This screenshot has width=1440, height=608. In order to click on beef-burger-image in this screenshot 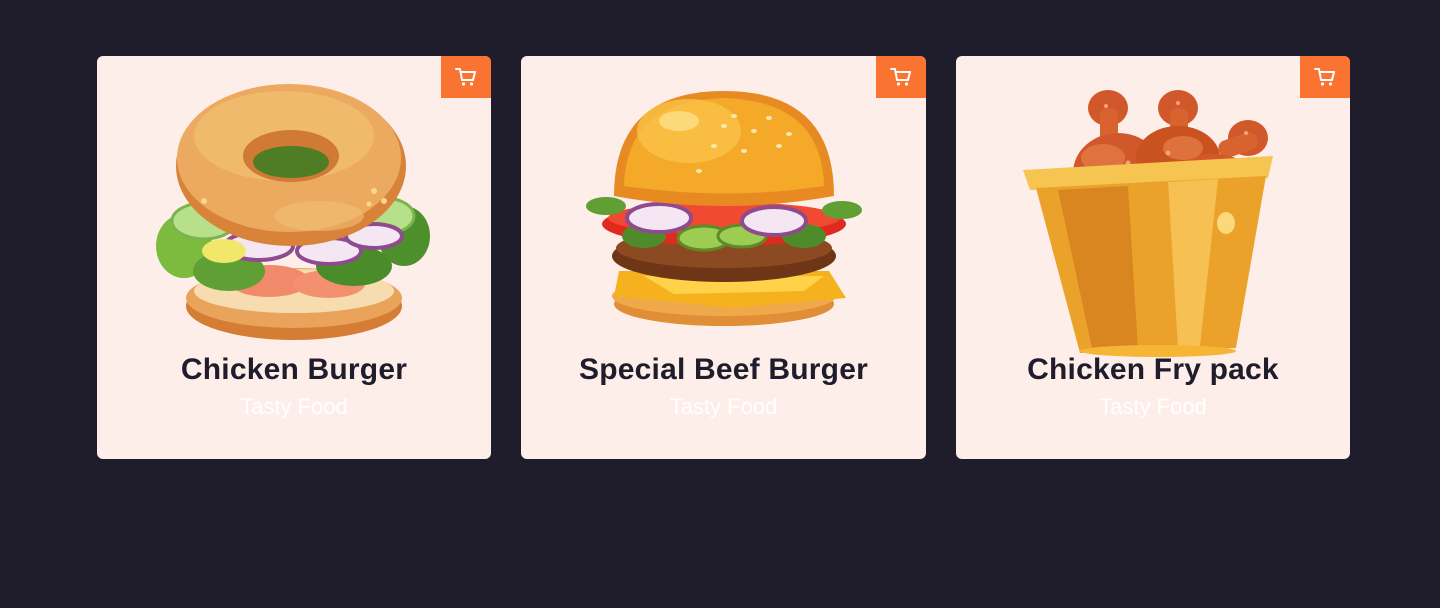, I will do `click(723, 208)`.